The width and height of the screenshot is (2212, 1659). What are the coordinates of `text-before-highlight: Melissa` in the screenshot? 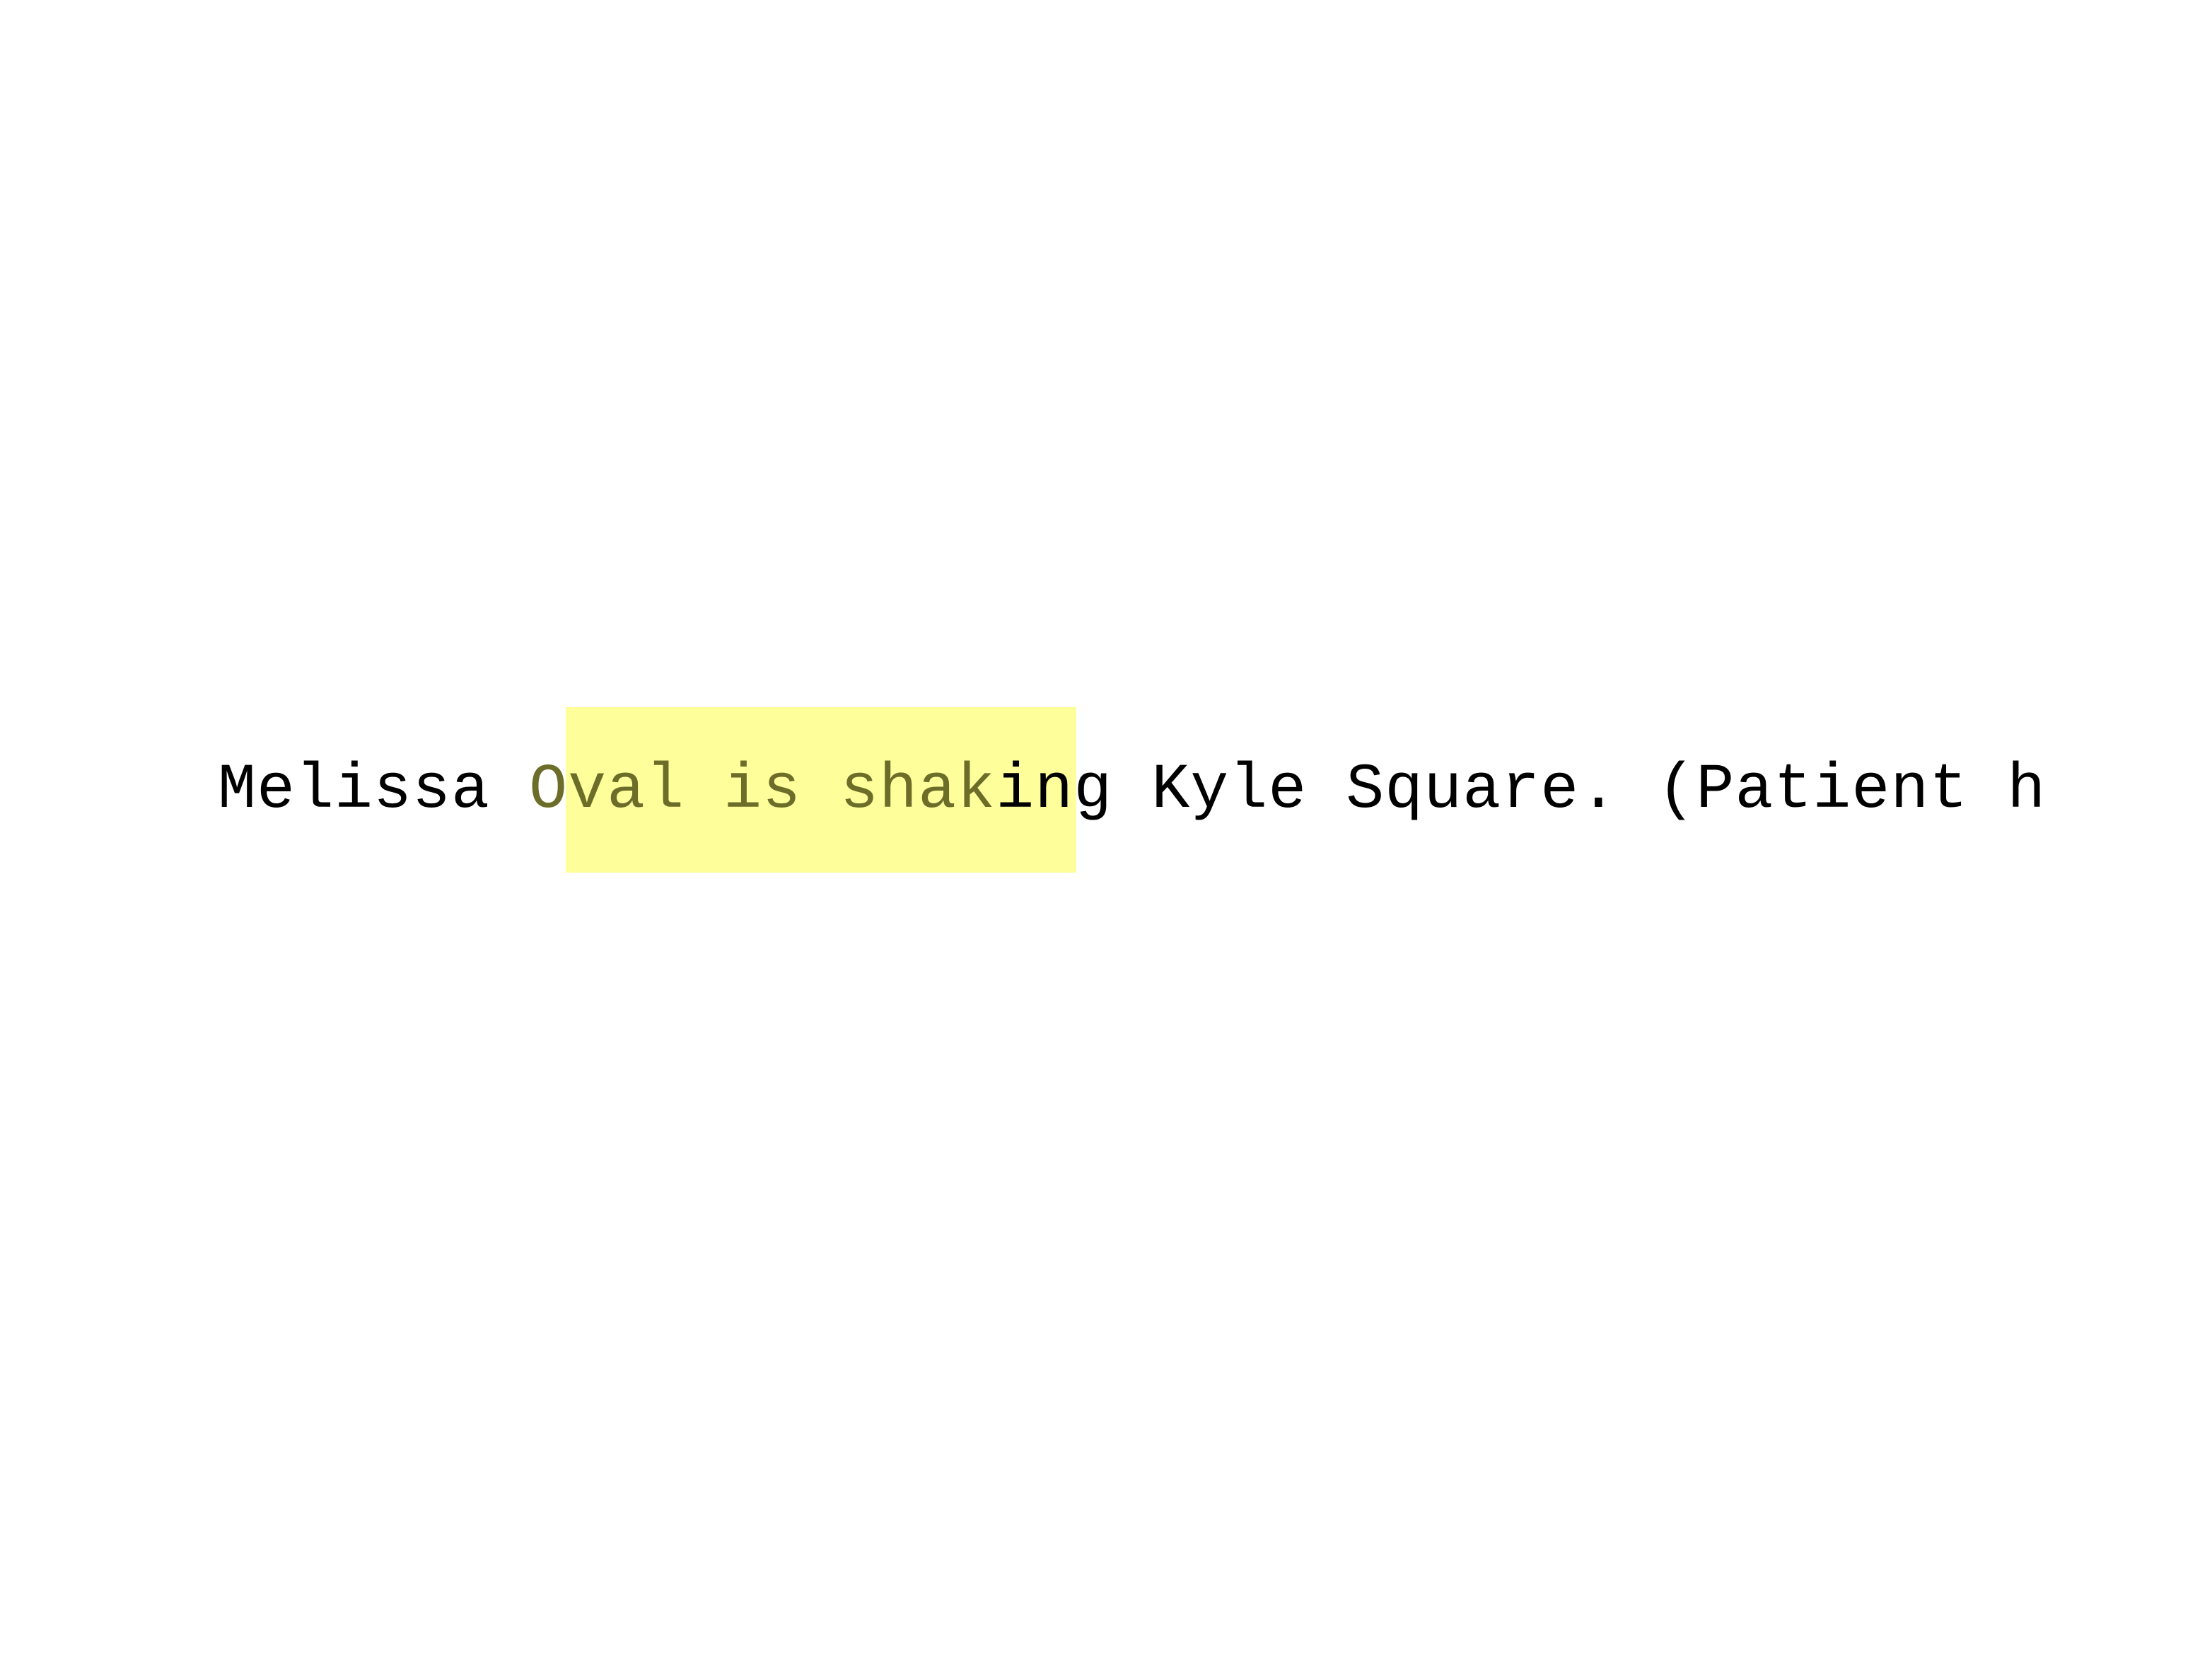 It's located at (374, 791).